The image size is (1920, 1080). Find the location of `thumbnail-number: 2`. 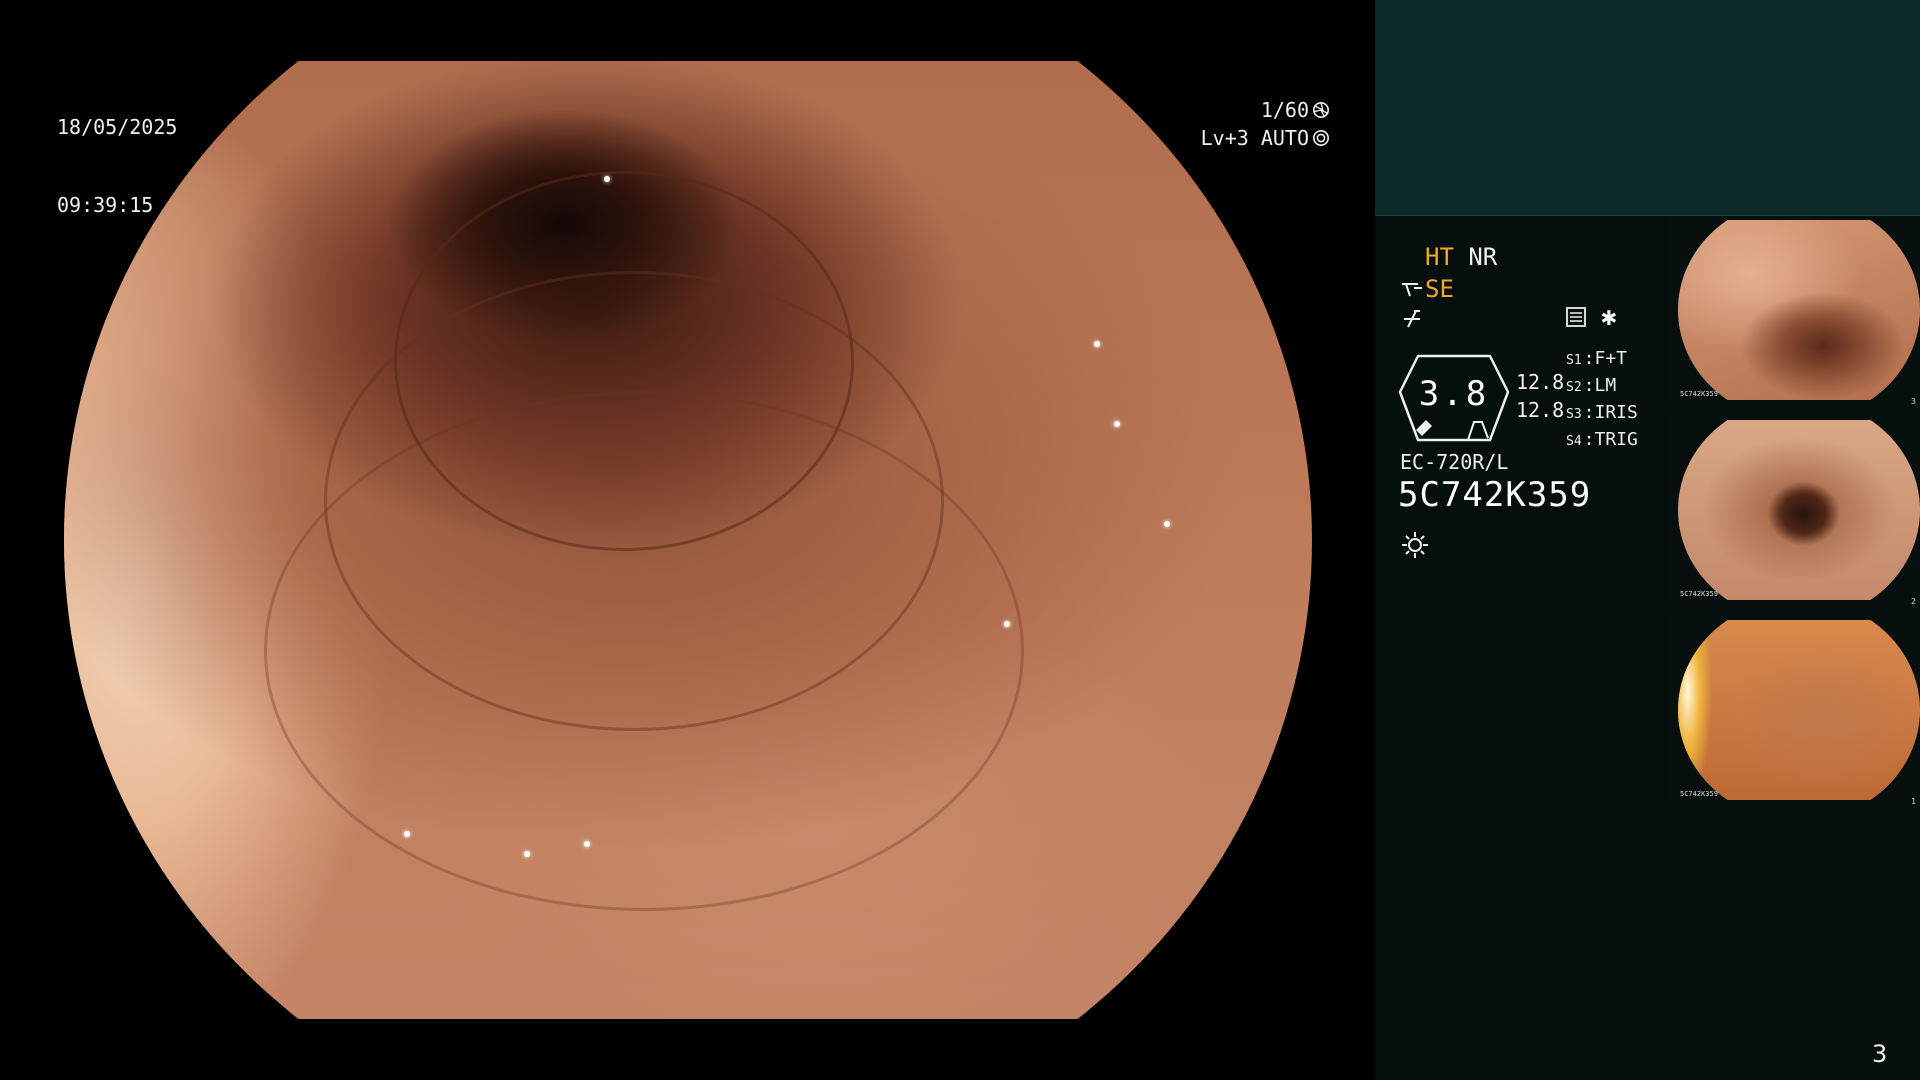

thumbnail-number: 2 is located at coordinates (1913, 601).